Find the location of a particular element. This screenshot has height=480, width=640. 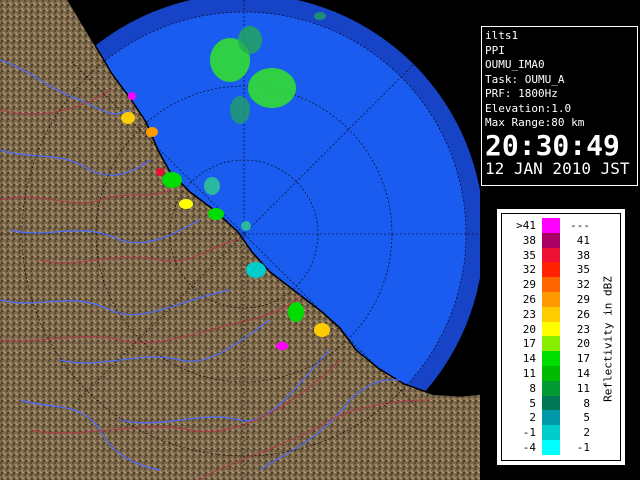

legend-high-value: 26 is located at coordinates (583, 314).